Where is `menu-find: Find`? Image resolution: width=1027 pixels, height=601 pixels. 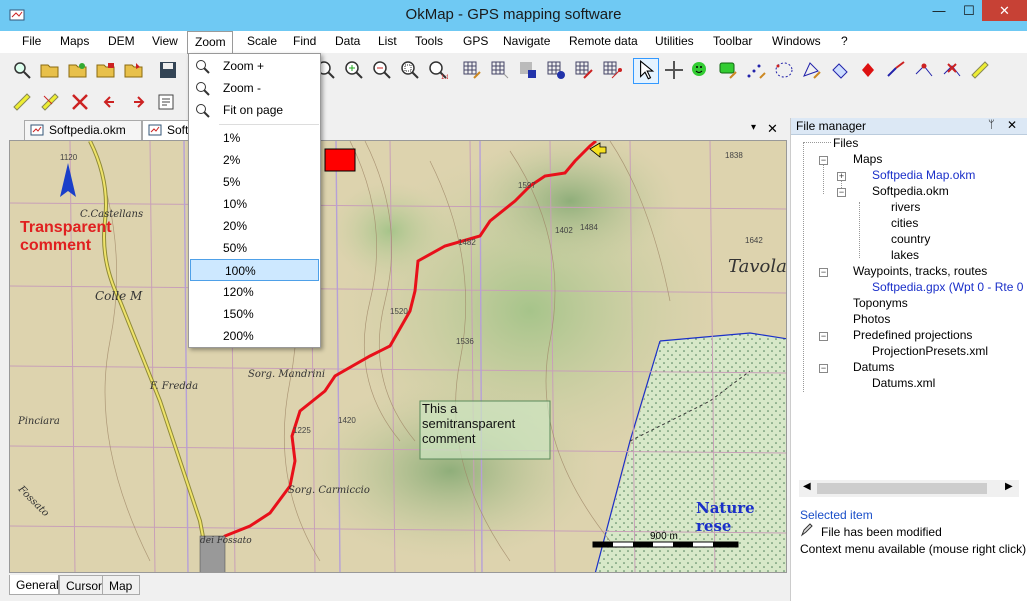
menu-find: Find is located at coordinates (304, 41).